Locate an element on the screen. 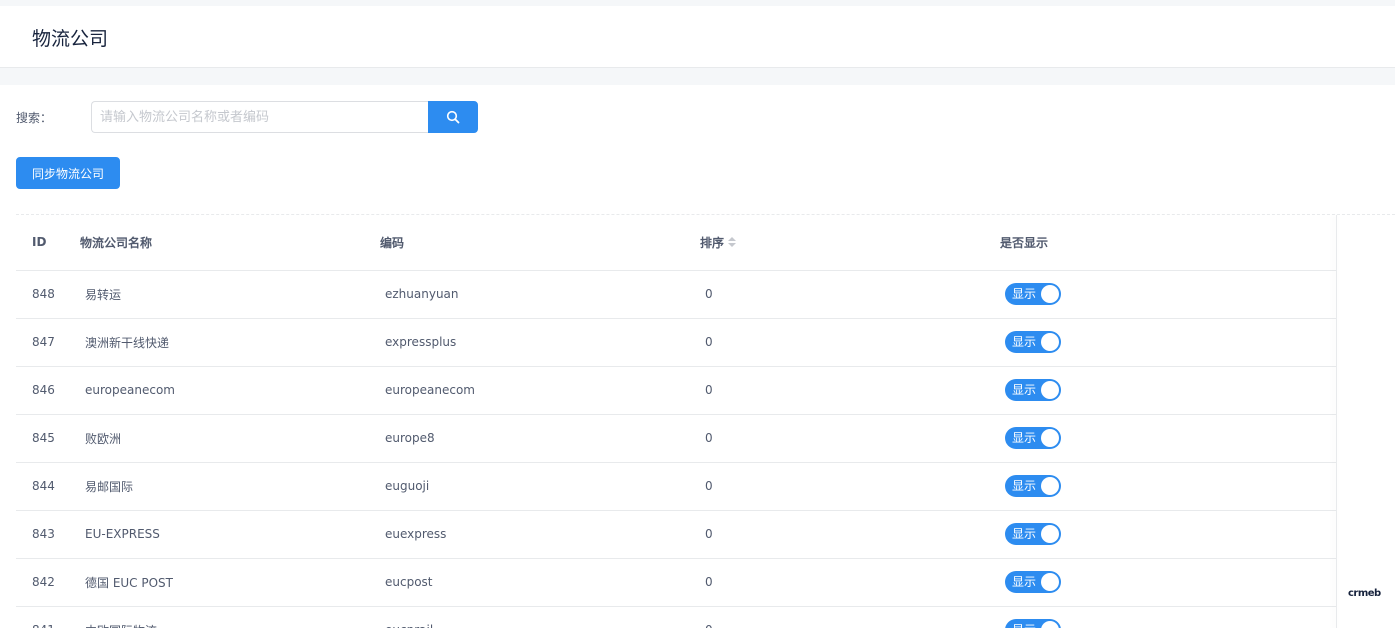  search-box is located at coordinates (284, 117).